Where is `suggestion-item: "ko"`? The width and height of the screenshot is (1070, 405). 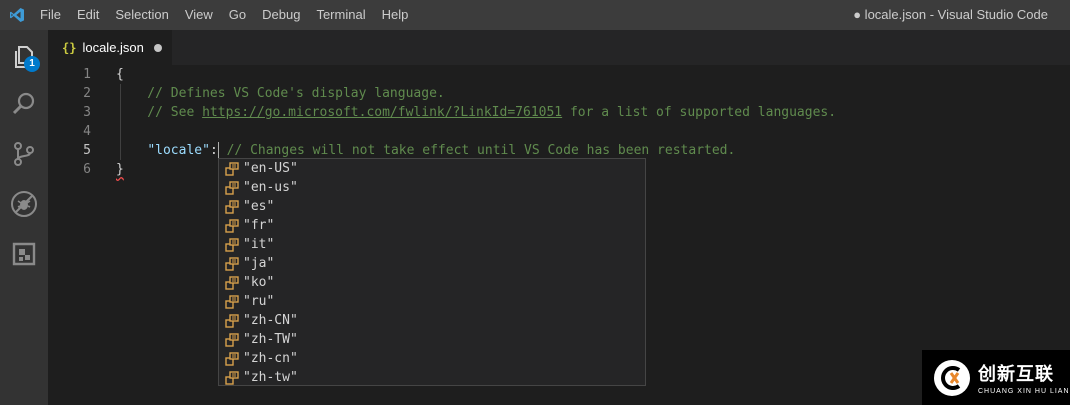
suggestion-item: "ko" is located at coordinates (432, 282).